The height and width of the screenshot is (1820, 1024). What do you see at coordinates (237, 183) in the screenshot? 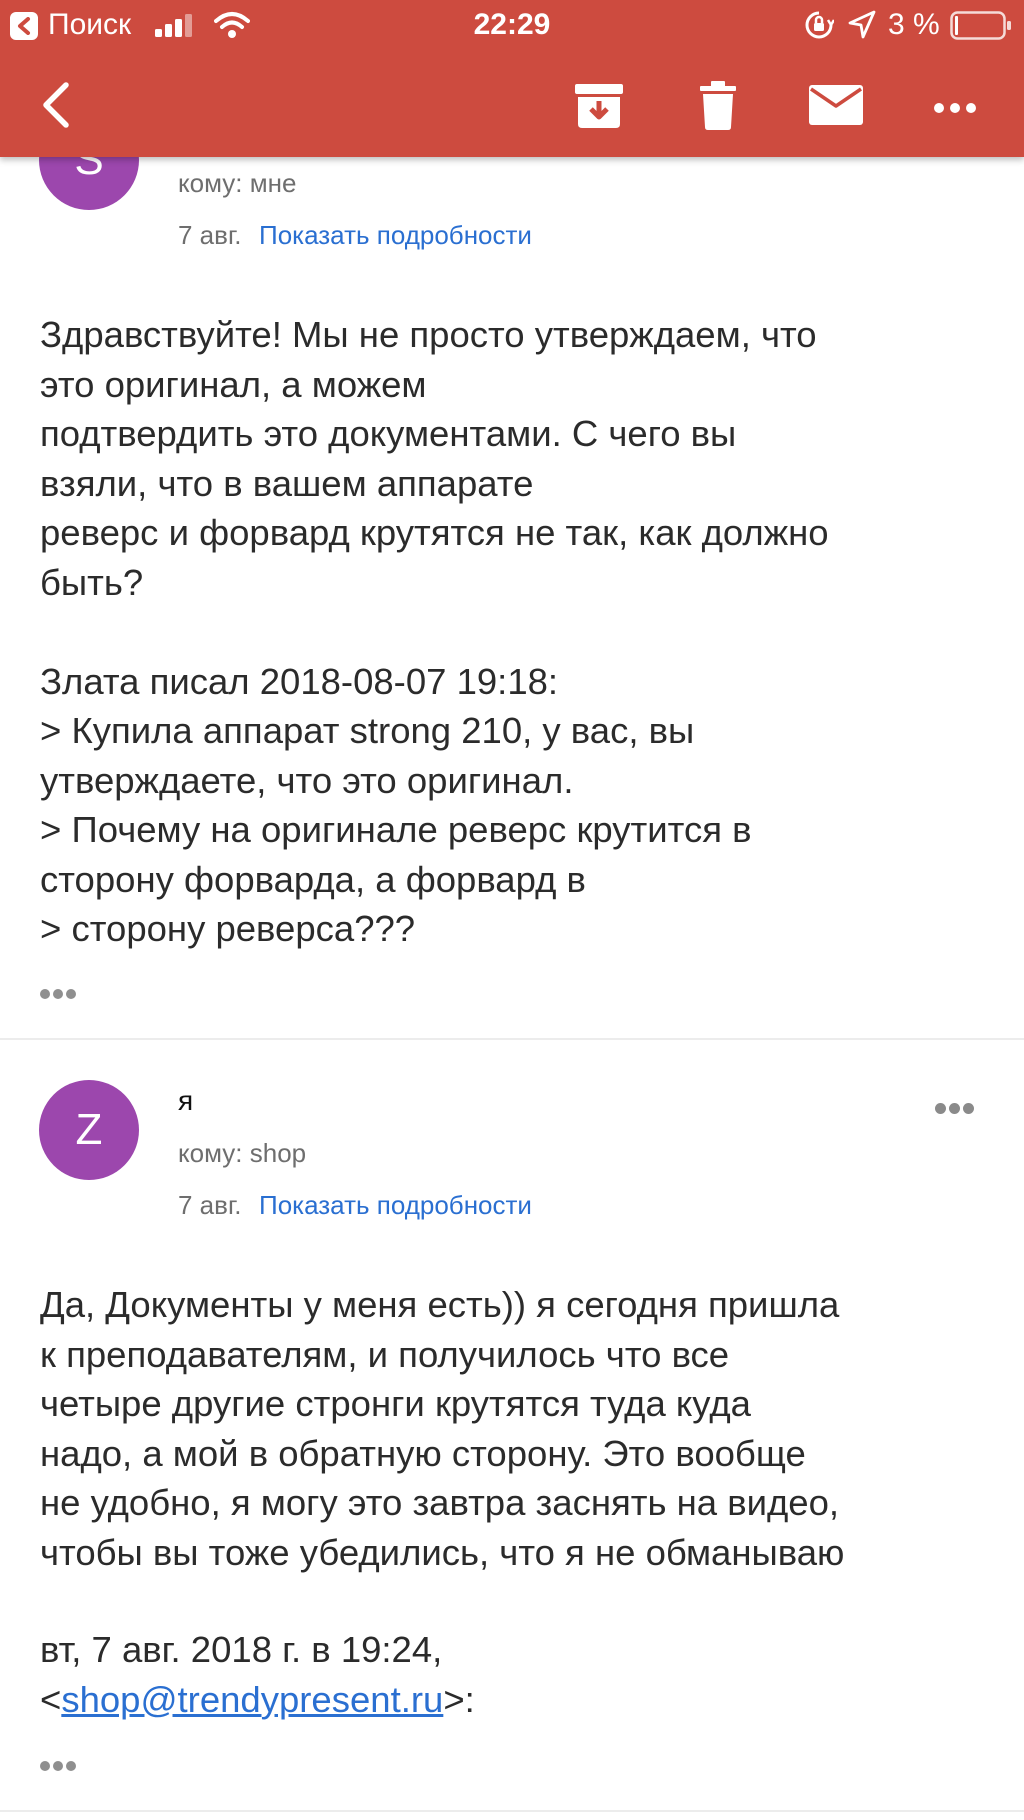
I see `recipient-line: кому: мне` at bounding box center [237, 183].